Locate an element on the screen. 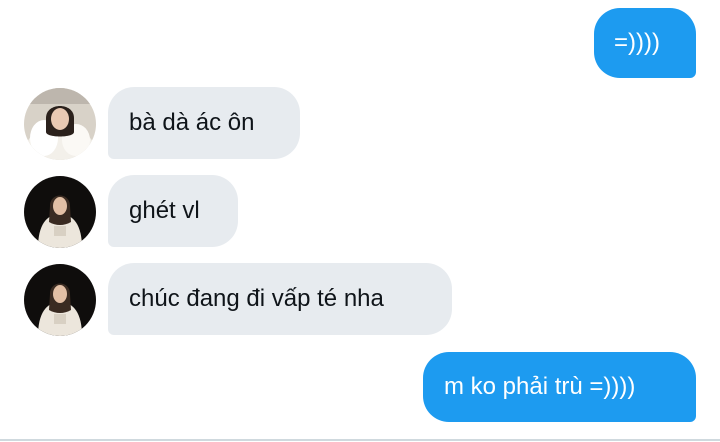 The height and width of the screenshot is (442, 720). message-text: m ko phải trù =)))) is located at coordinates (540, 386).